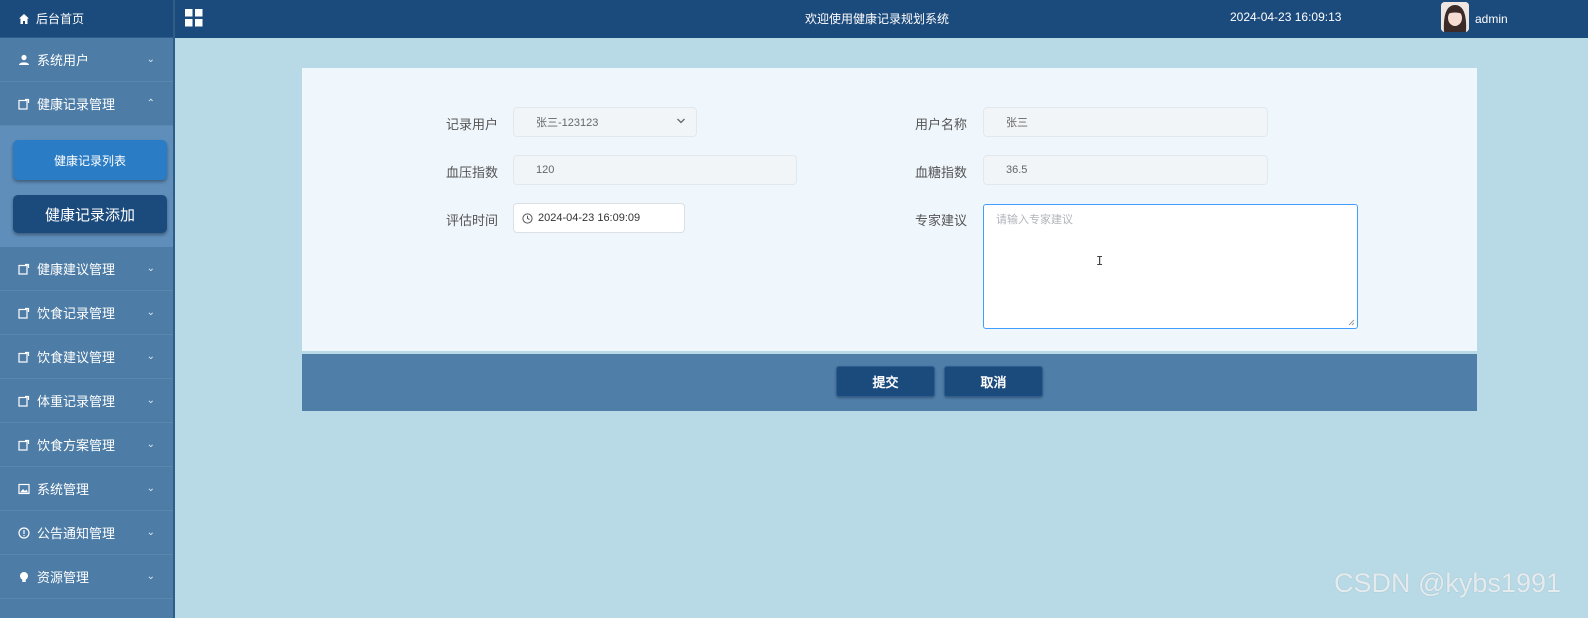  I want to click on sidebar-home-label: 后台首页, so click(60, 19).